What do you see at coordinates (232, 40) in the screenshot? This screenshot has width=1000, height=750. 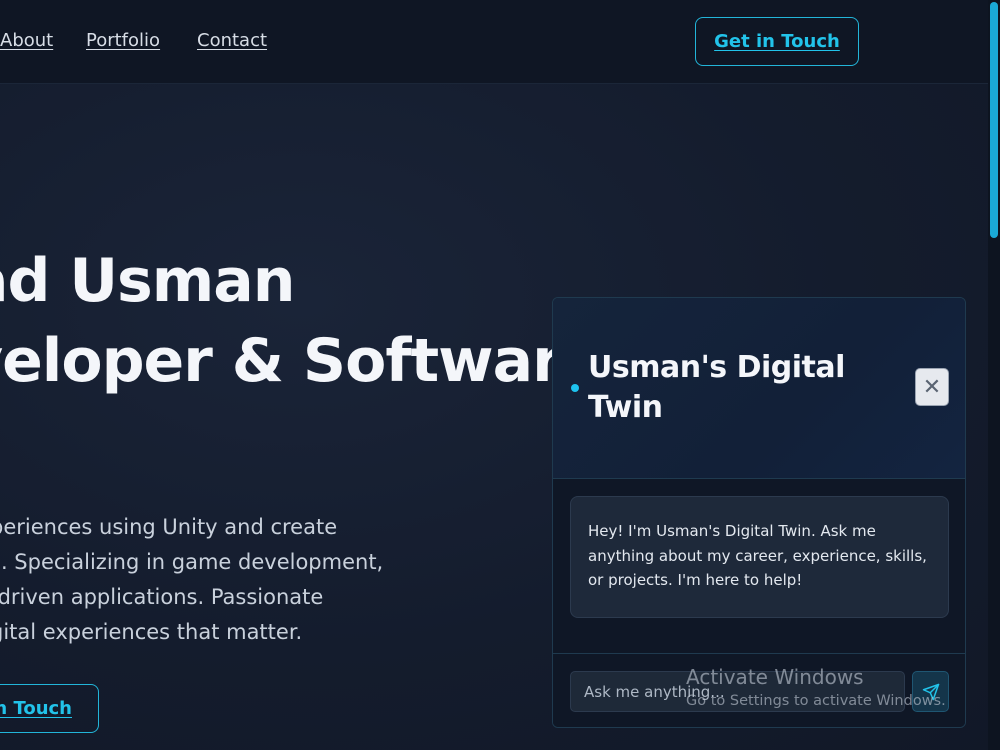 I see `nav-link-contact: Contact` at bounding box center [232, 40].